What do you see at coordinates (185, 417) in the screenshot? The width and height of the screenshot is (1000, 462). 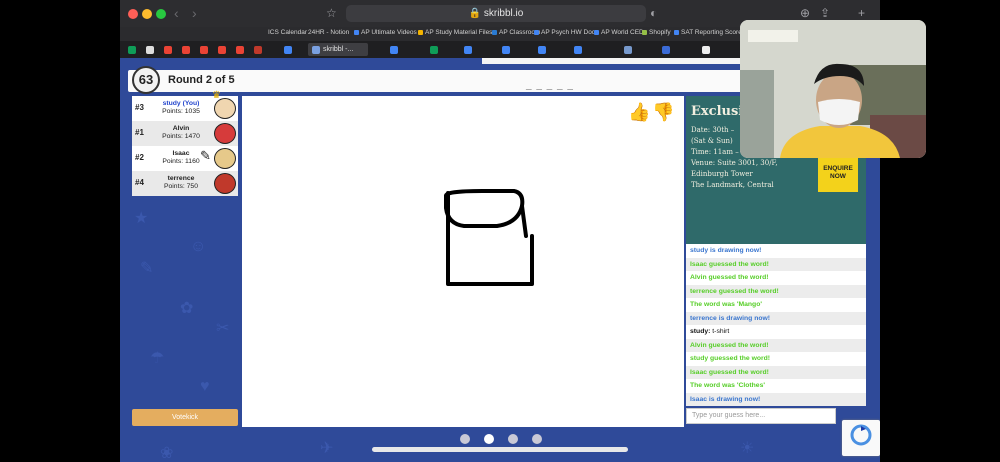 I see `votekick-button: Votekick` at bounding box center [185, 417].